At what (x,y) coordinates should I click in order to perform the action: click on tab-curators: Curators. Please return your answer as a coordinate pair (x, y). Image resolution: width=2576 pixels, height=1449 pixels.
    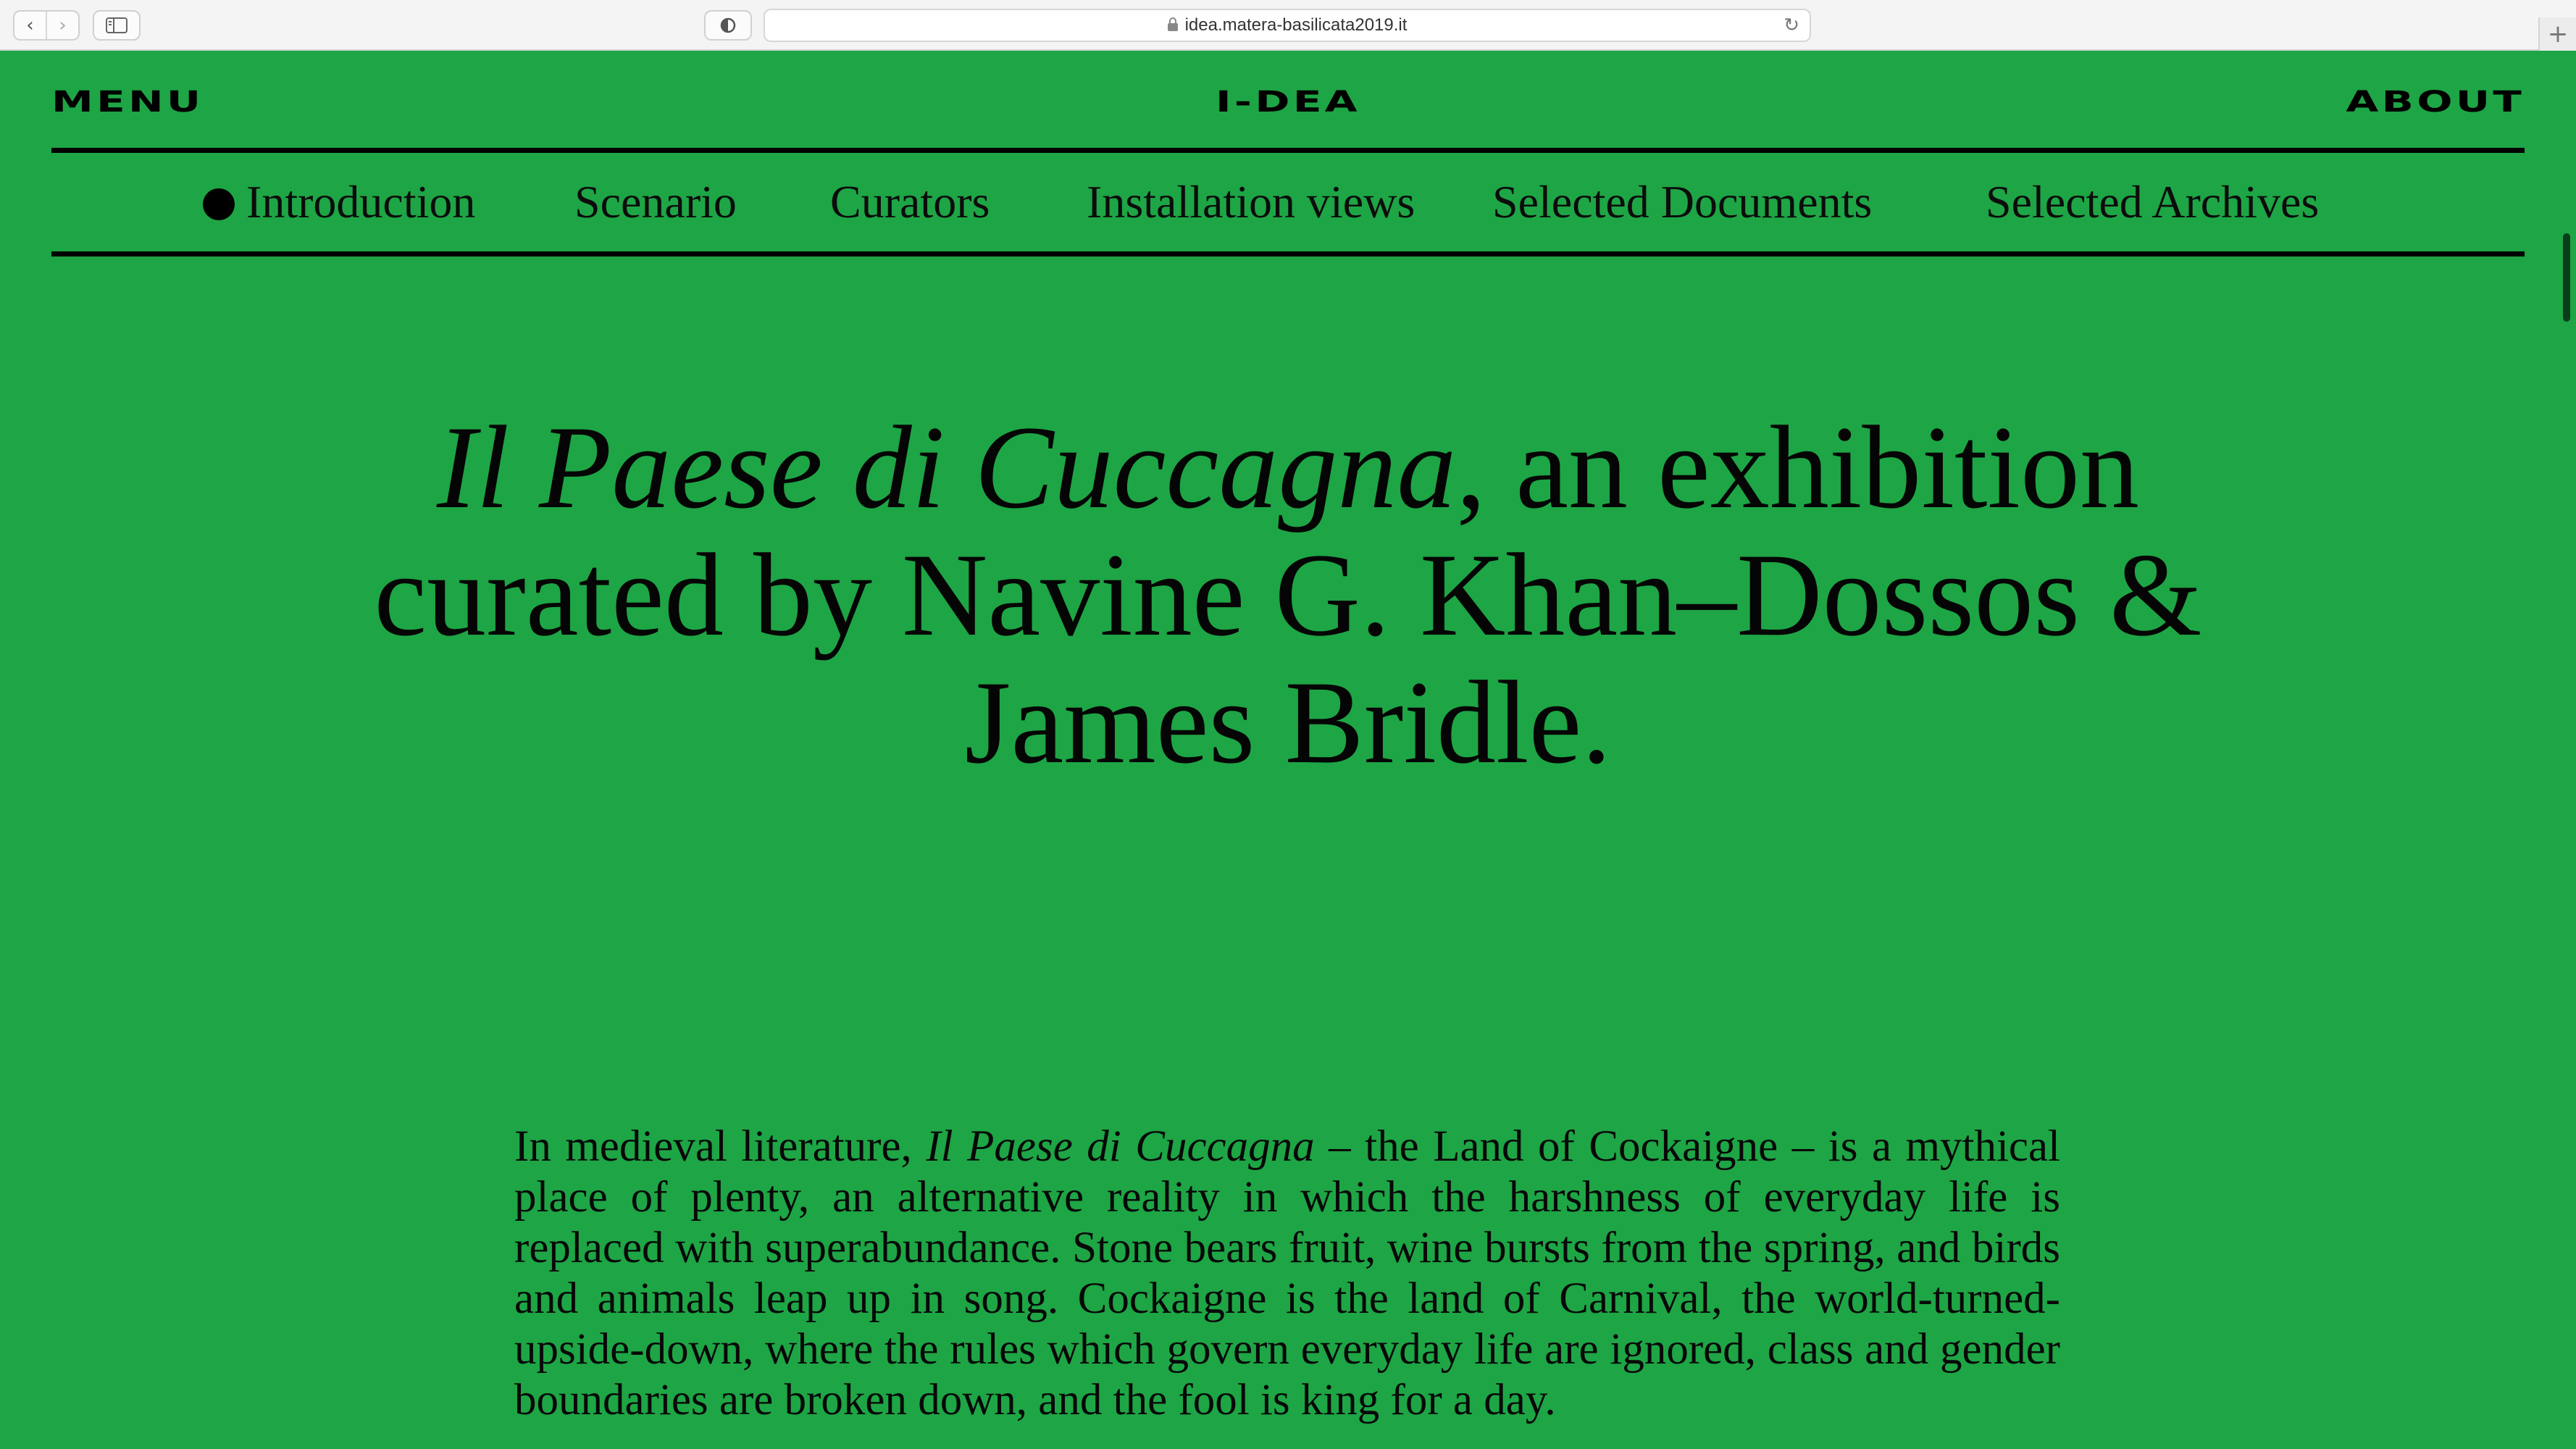
    Looking at the image, I should click on (910, 202).